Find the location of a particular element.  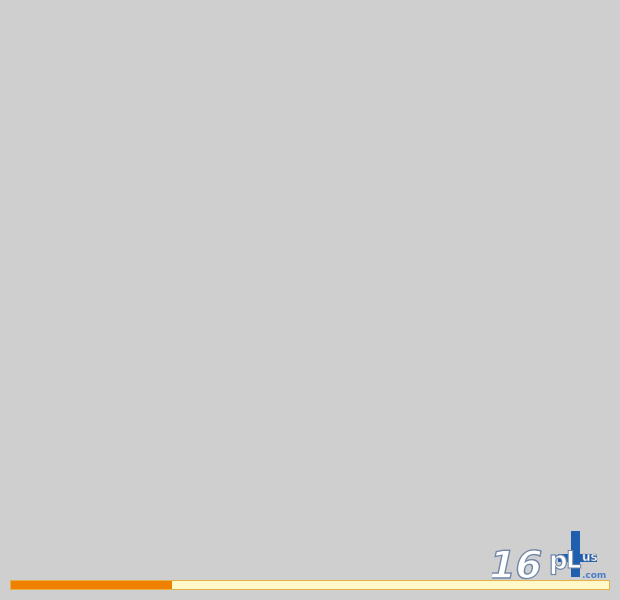

svg-text: us is located at coordinates (590, 557).